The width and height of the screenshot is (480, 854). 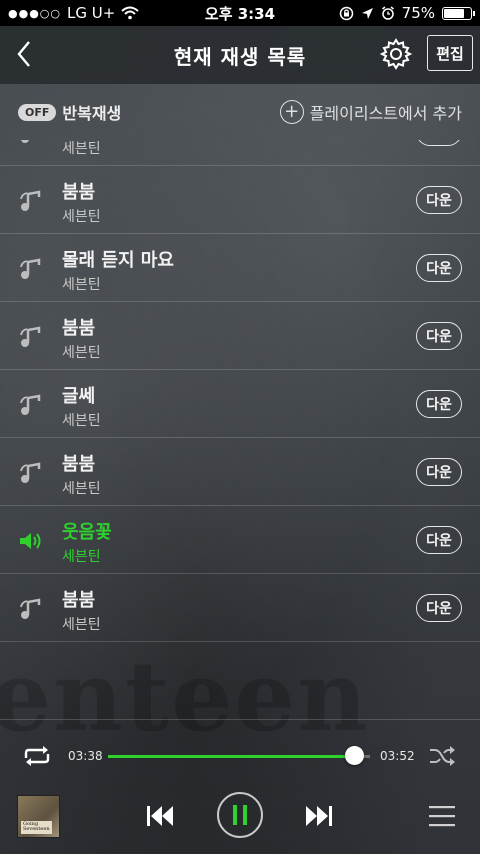 I want to click on speaker-icon, so click(x=30, y=541).